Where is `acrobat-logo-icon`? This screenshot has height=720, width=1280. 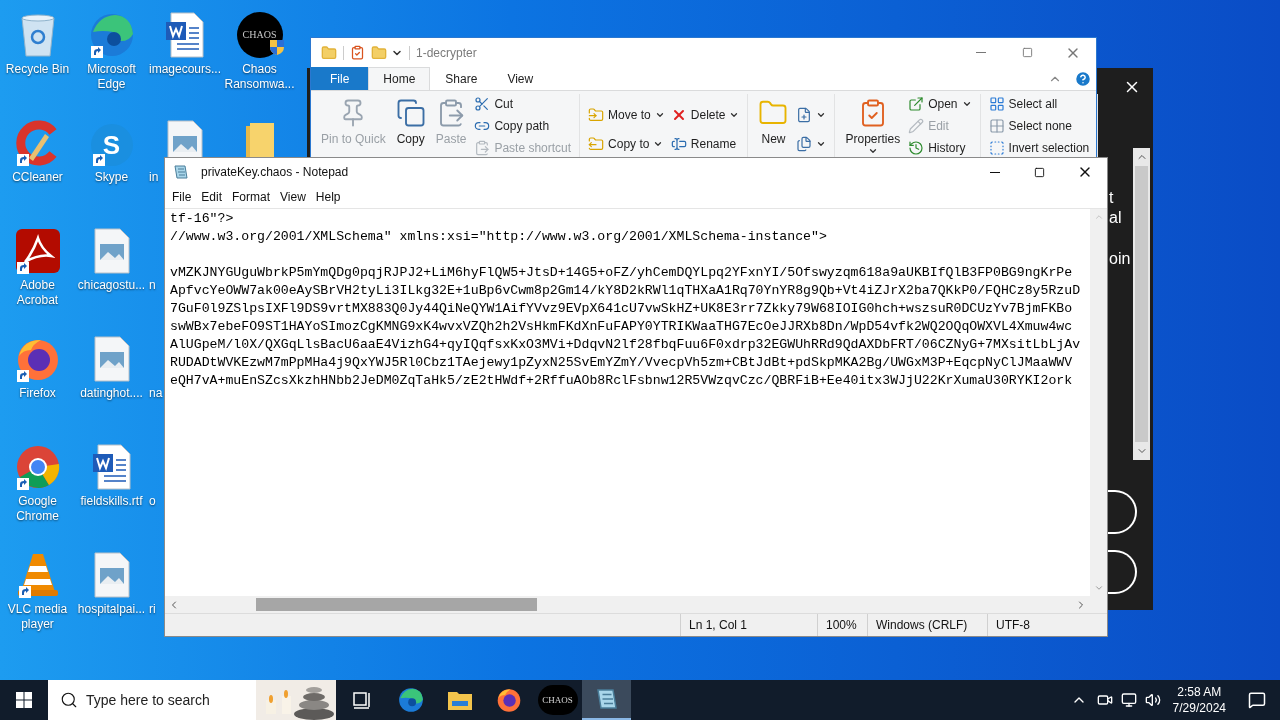
acrobat-logo-icon is located at coordinates (37, 251).